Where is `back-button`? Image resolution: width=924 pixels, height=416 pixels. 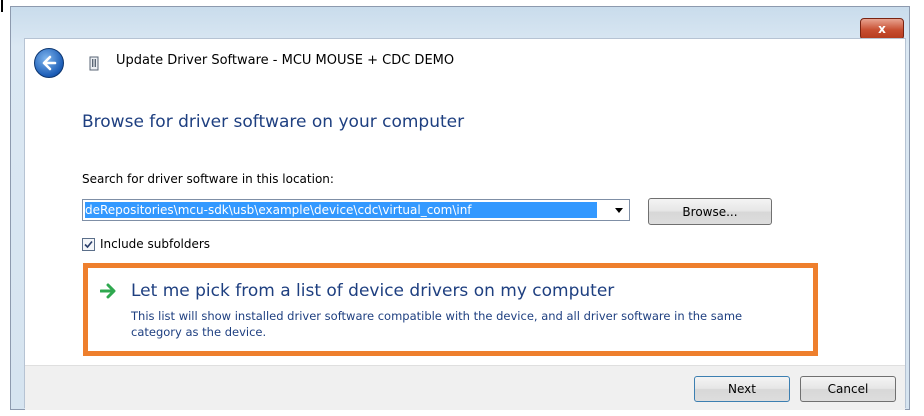
back-button is located at coordinates (49, 63).